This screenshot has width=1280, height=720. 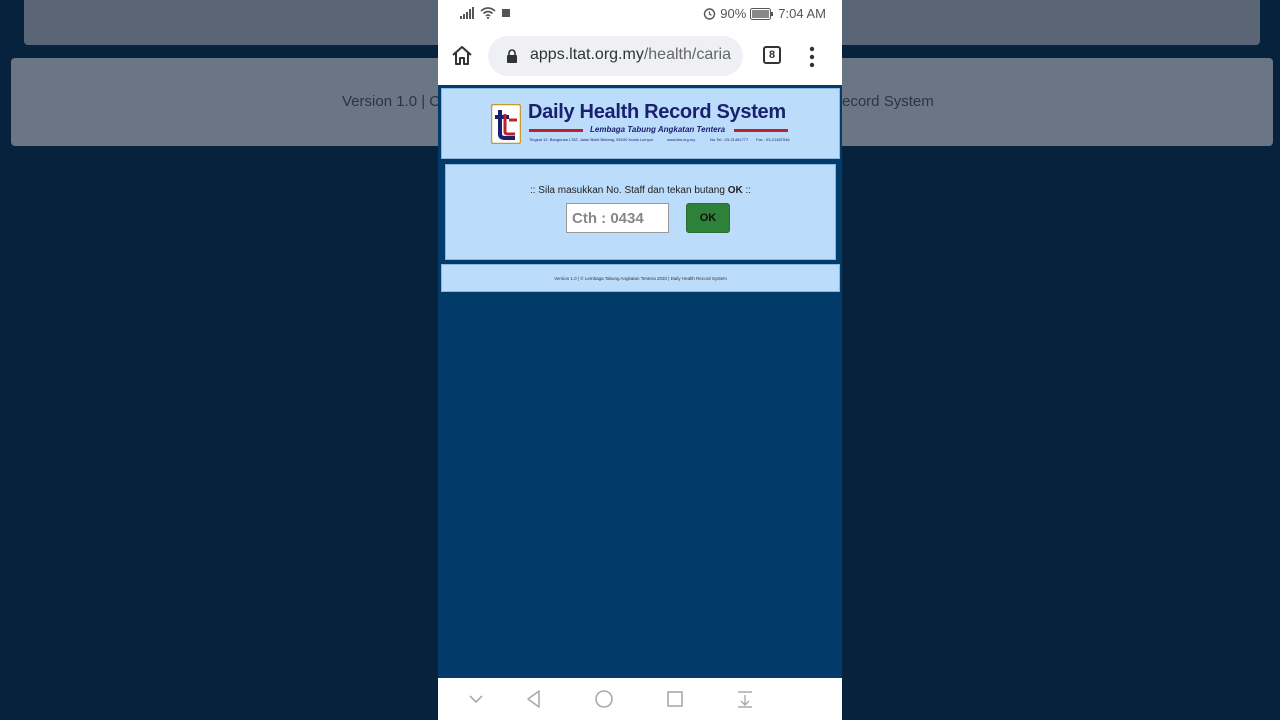 What do you see at coordinates (802, 13) in the screenshot?
I see `clock: 7:04 AM` at bounding box center [802, 13].